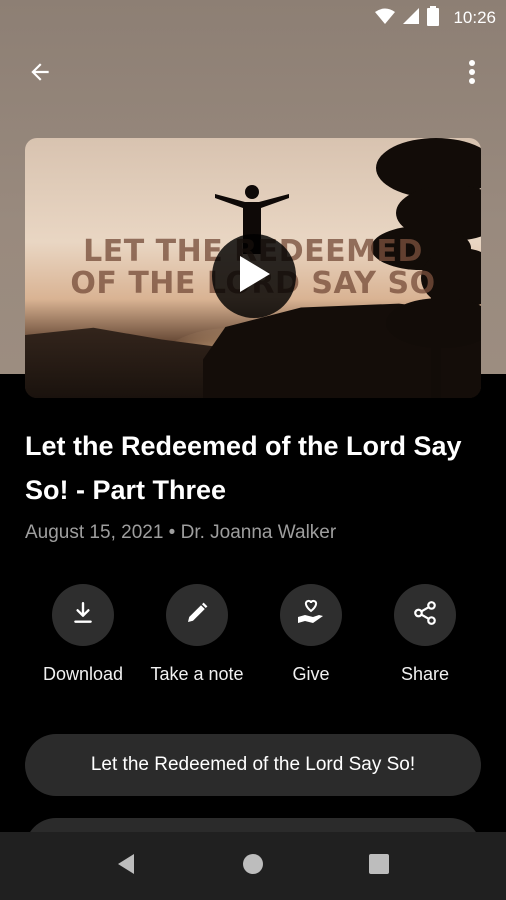 This screenshot has width=506, height=900. I want to click on status-time: 10:26, so click(474, 17).